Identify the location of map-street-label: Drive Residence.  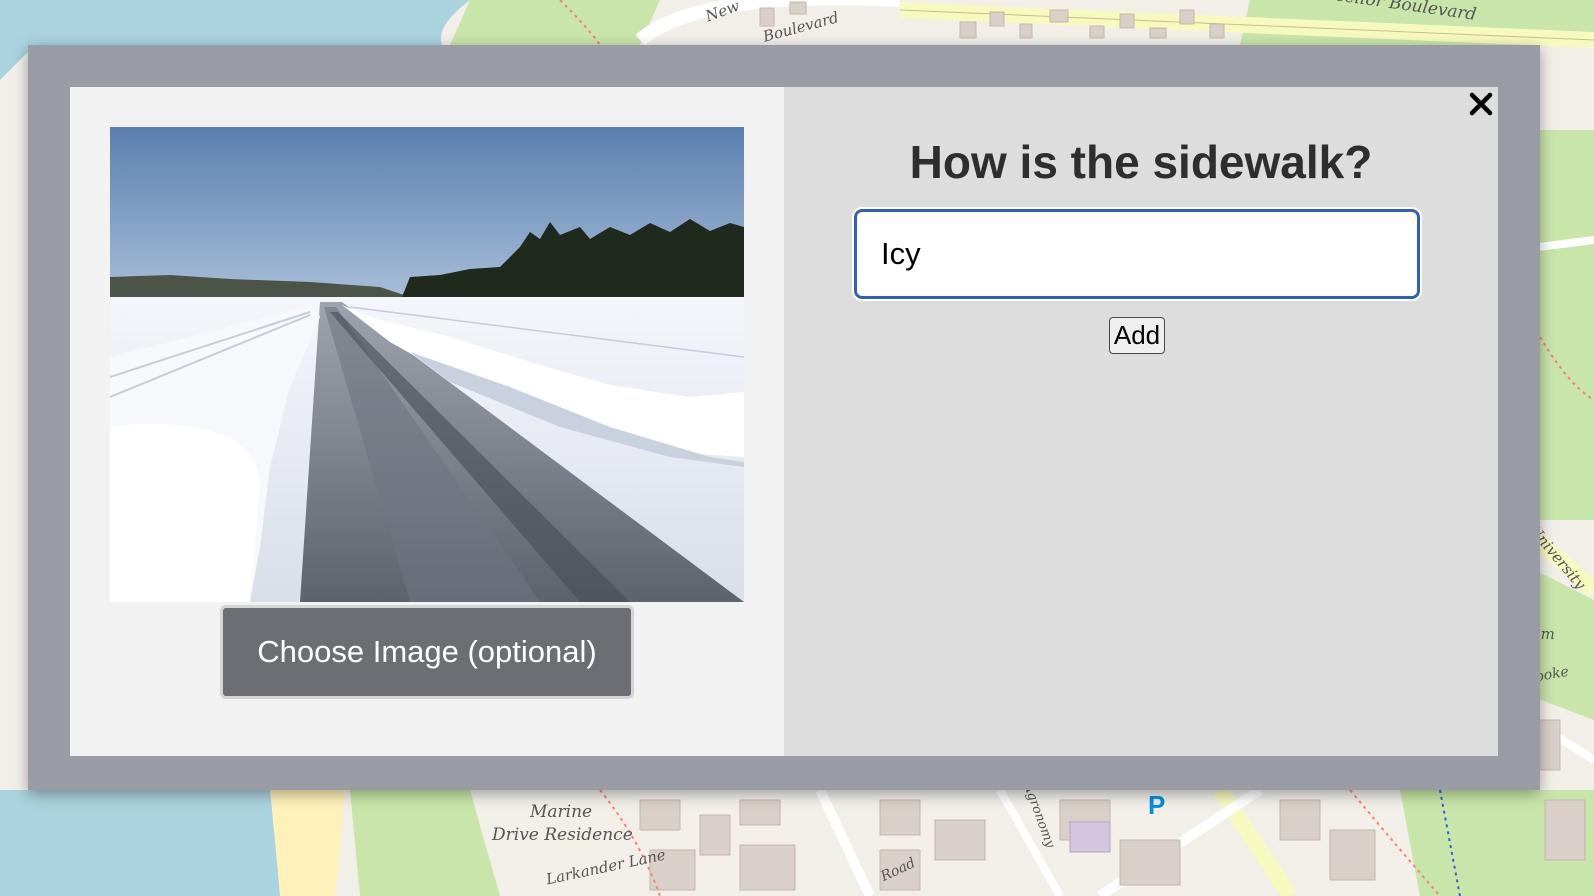
(562, 835).